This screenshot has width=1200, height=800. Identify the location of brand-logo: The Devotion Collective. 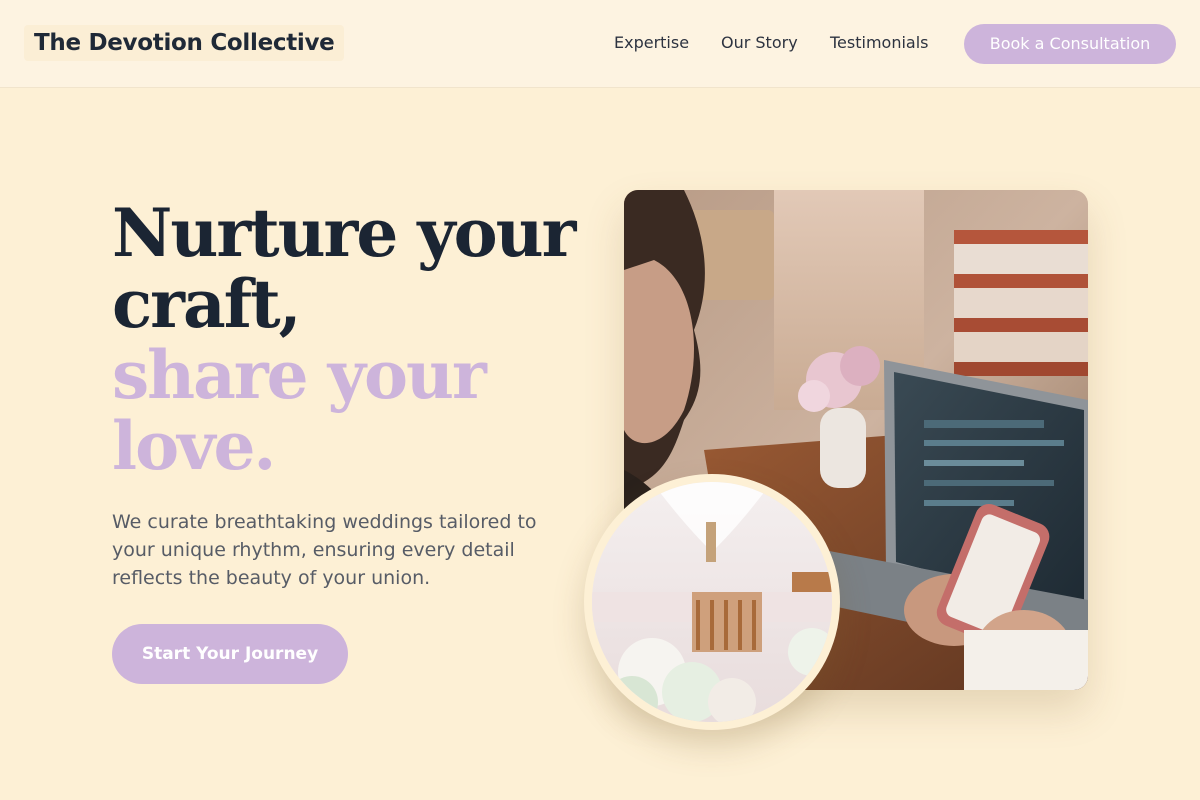
(184, 43).